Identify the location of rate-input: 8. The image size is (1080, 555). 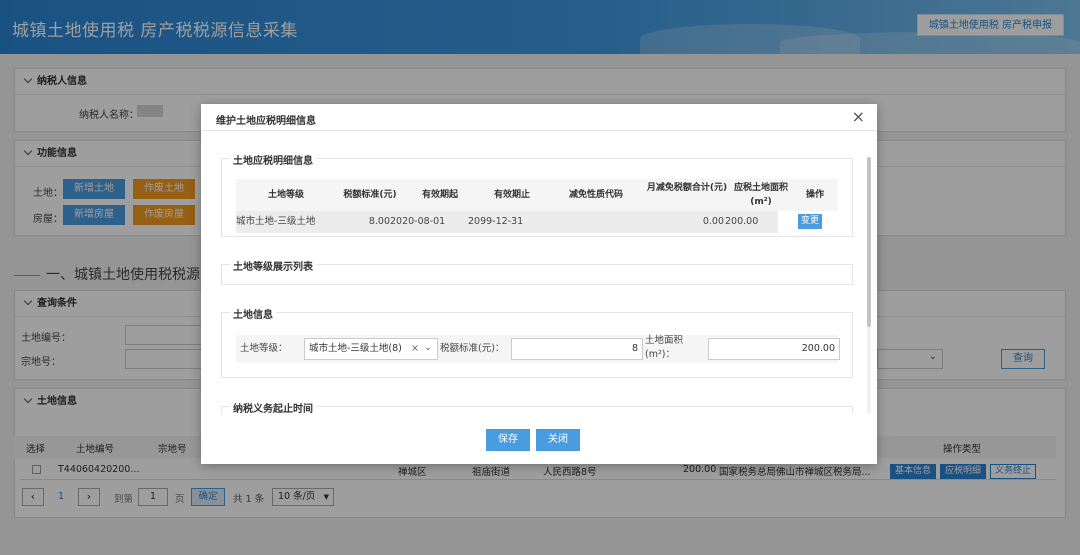
(577, 349).